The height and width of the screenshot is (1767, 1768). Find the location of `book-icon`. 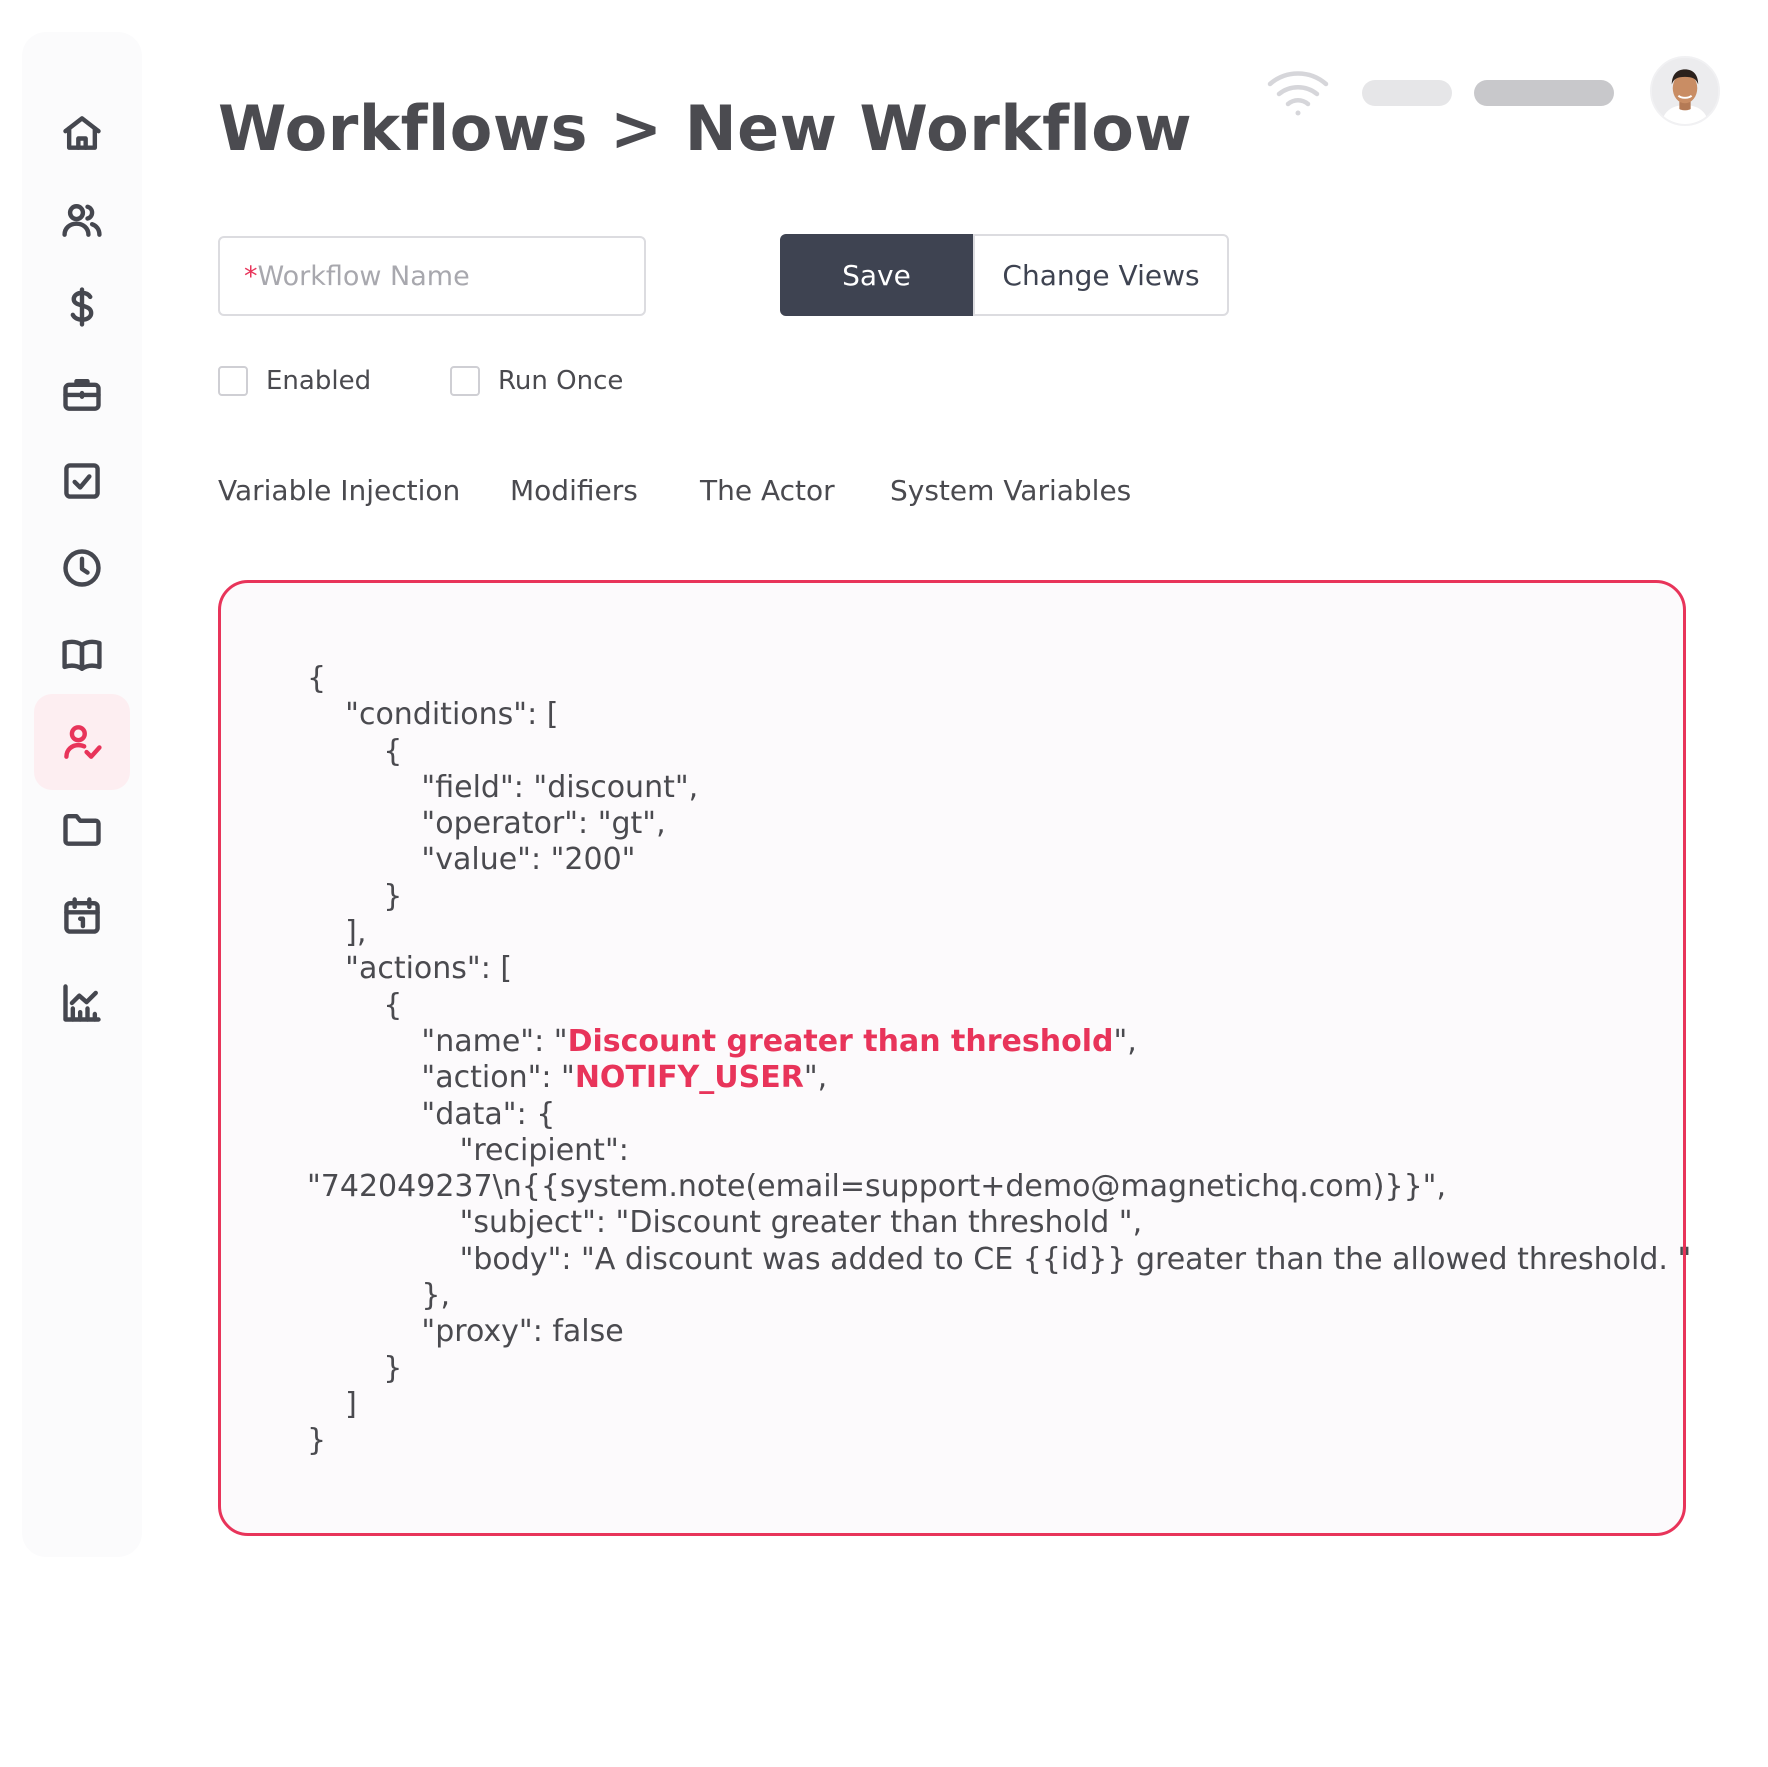

book-icon is located at coordinates (82, 655).